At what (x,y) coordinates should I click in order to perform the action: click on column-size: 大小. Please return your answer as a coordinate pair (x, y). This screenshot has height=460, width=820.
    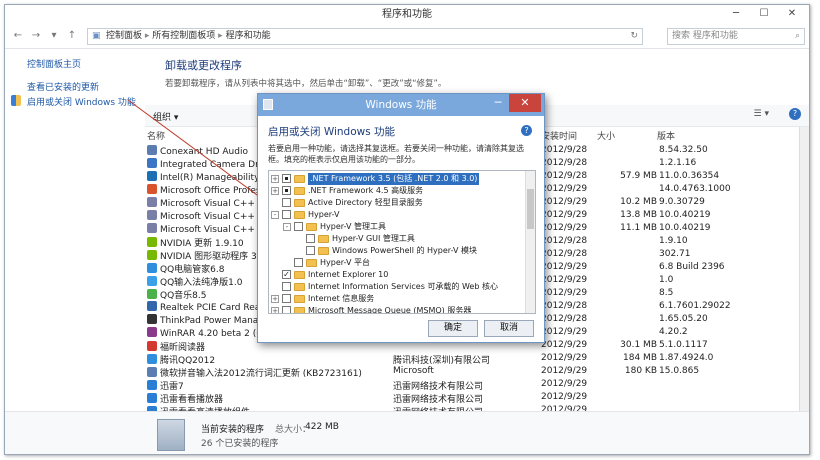
    Looking at the image, I should click on (606, 136).